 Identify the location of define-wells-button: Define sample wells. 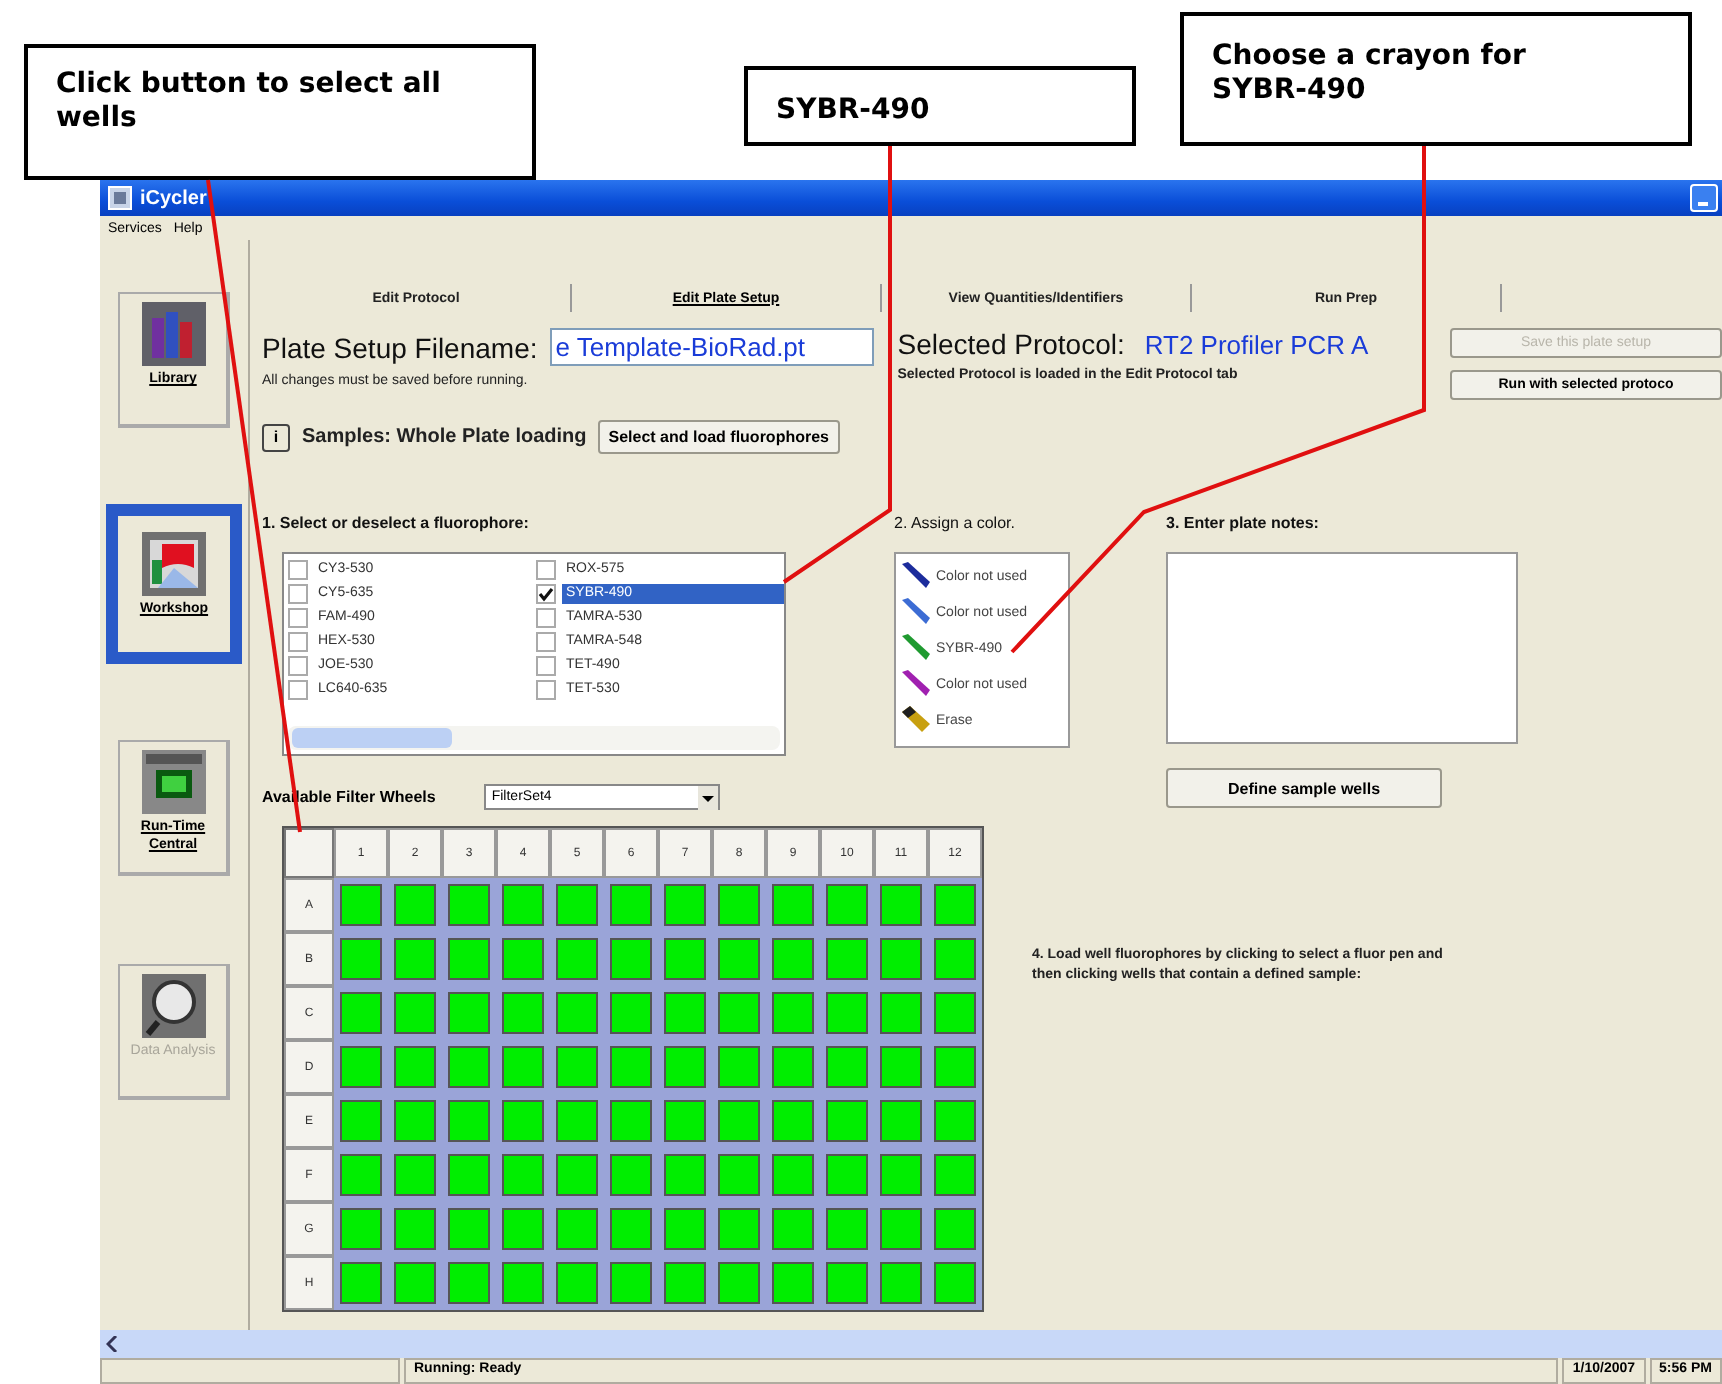
(1304, 788).